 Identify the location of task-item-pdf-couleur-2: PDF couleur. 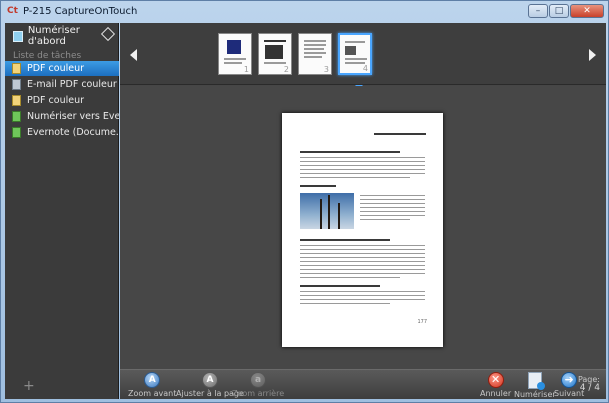
(62, 100).